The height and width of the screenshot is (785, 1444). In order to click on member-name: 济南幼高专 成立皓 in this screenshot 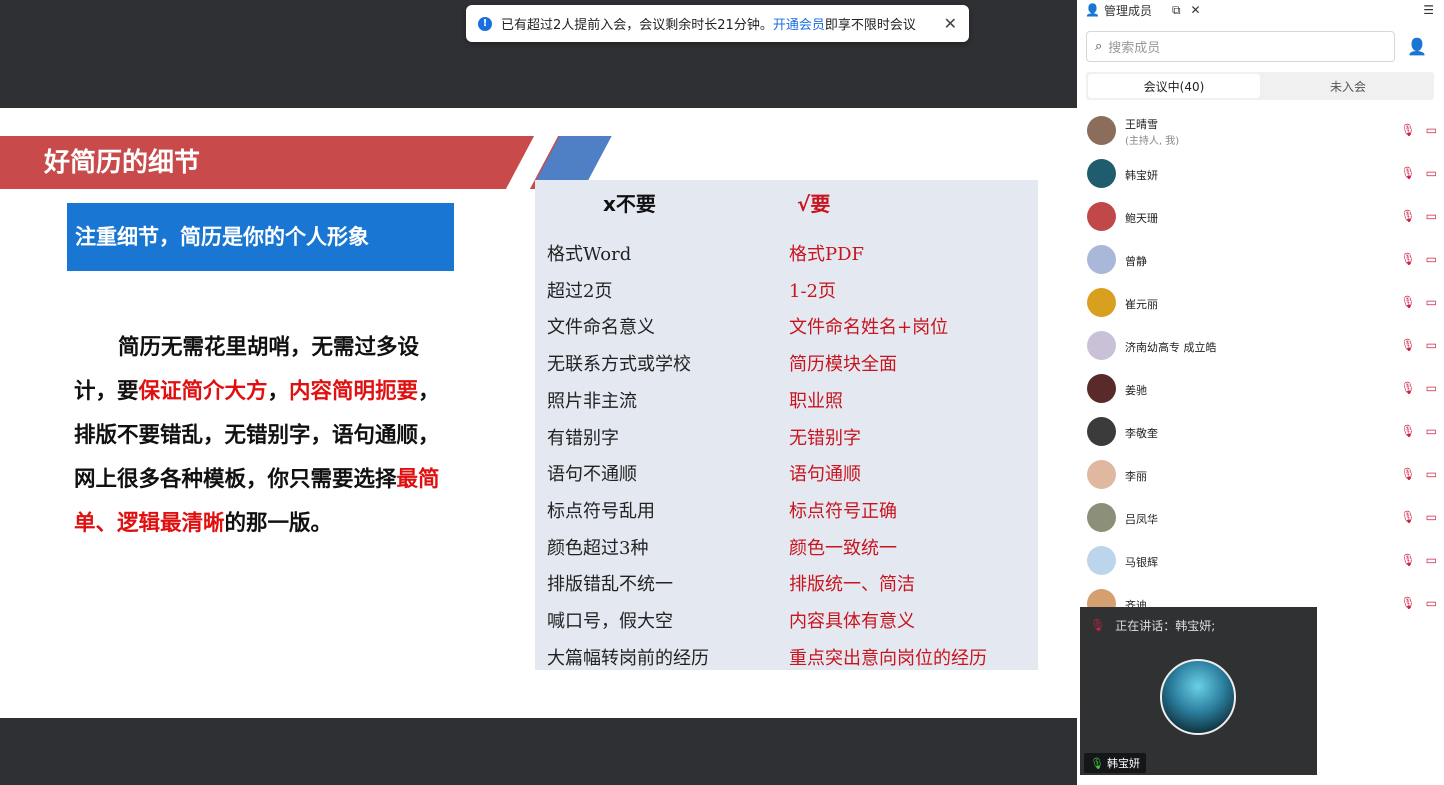, I will do `click(1171, 347)`.